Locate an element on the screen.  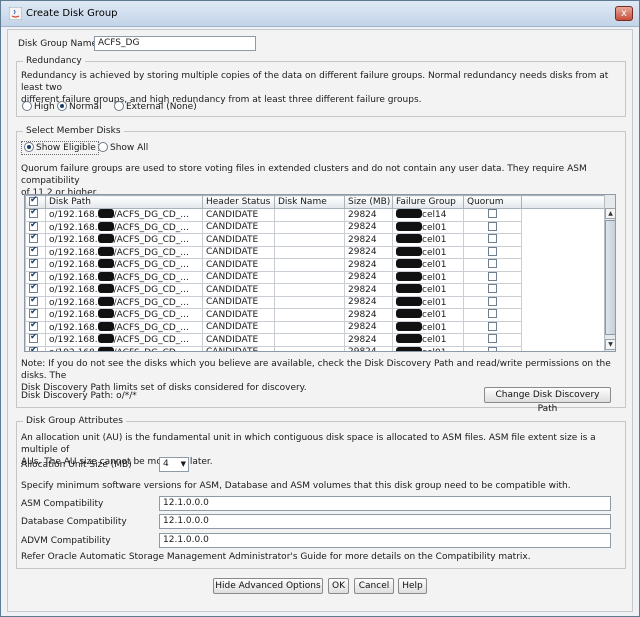
change-discovery-path-button: Change Disk Discovery Path is located at coordinates (547, 400).